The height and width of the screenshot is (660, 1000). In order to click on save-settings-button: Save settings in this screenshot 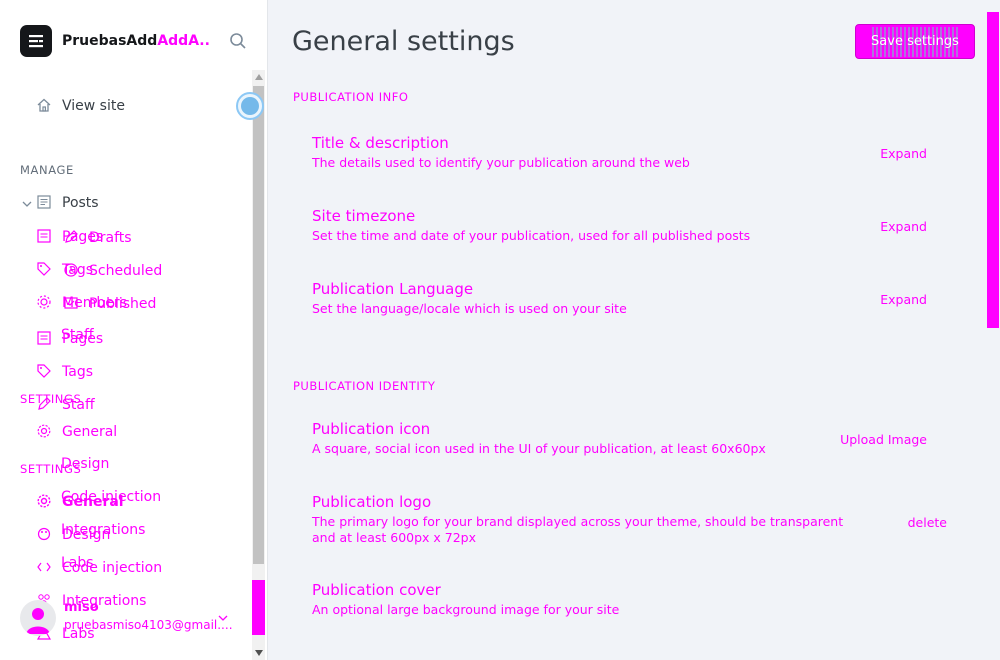, I will do `click(915, 41)`.